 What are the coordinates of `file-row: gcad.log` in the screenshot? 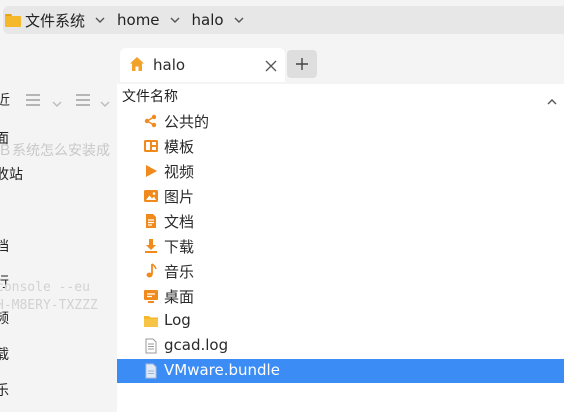 It's located at (340, 346).